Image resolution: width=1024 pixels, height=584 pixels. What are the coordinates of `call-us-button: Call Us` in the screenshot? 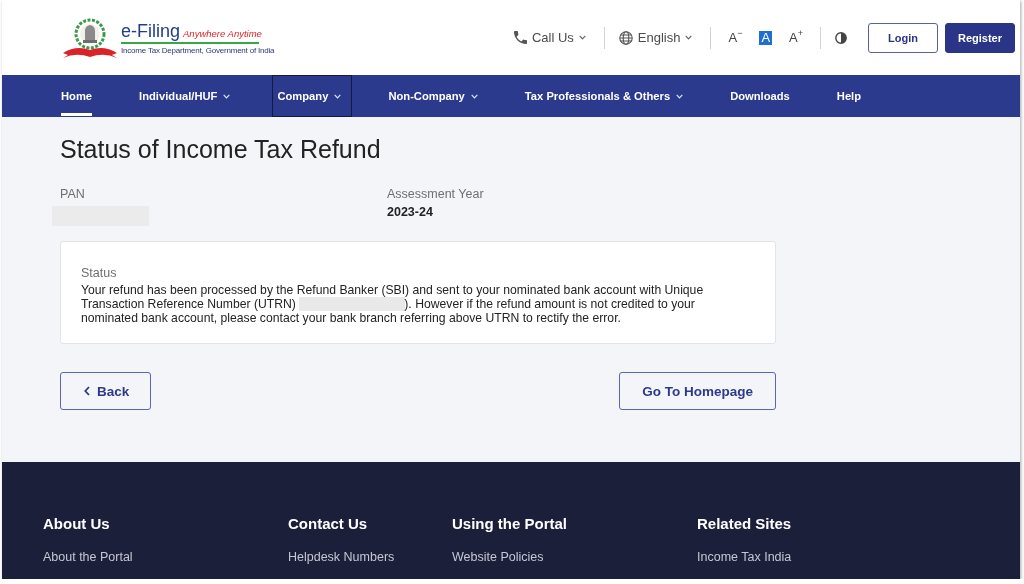 It's located at (549, 37).